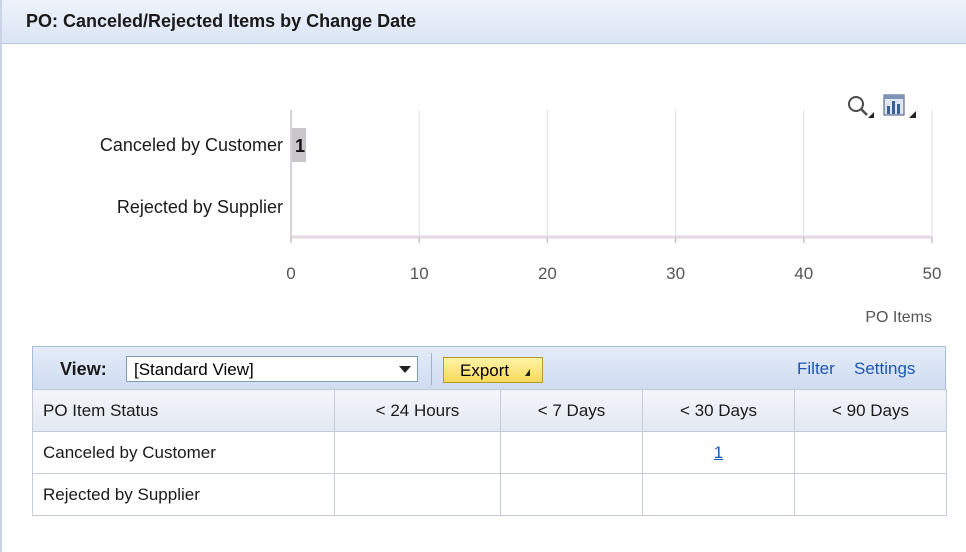 The image size is (966, 552). What do you see at coordinates (183, 452) in the screenshot?
I see `status-cell: Canceled by Customer` at bounding box center [183, 452].